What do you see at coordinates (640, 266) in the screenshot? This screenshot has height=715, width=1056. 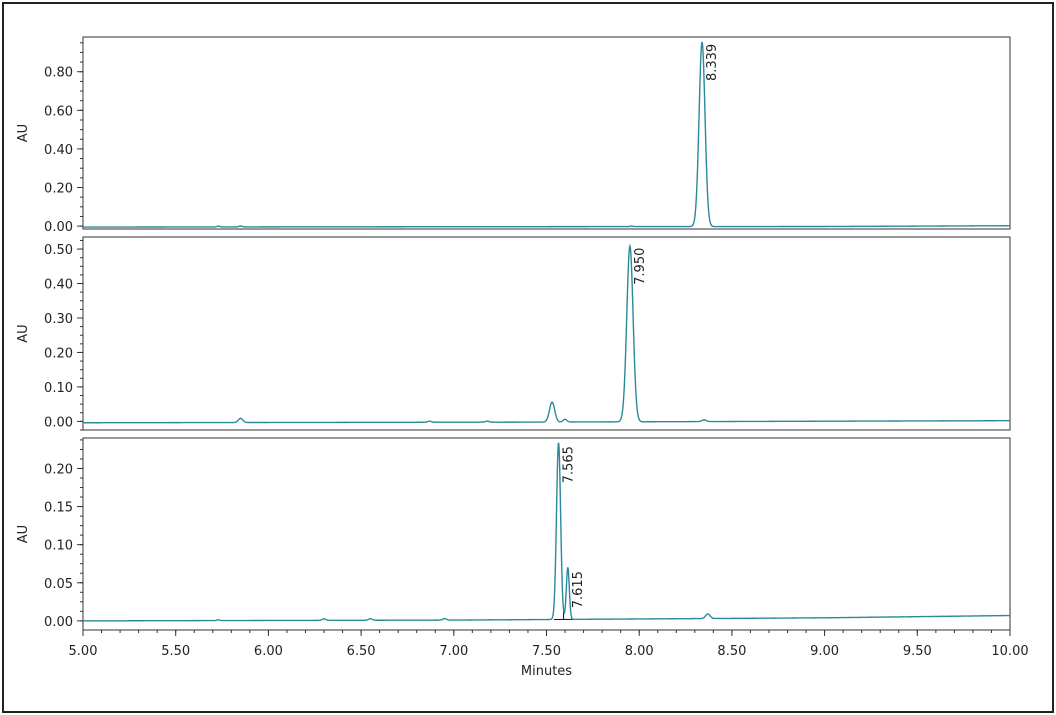 I see `peak-label: 7.950` at bounding box center [640, 266].